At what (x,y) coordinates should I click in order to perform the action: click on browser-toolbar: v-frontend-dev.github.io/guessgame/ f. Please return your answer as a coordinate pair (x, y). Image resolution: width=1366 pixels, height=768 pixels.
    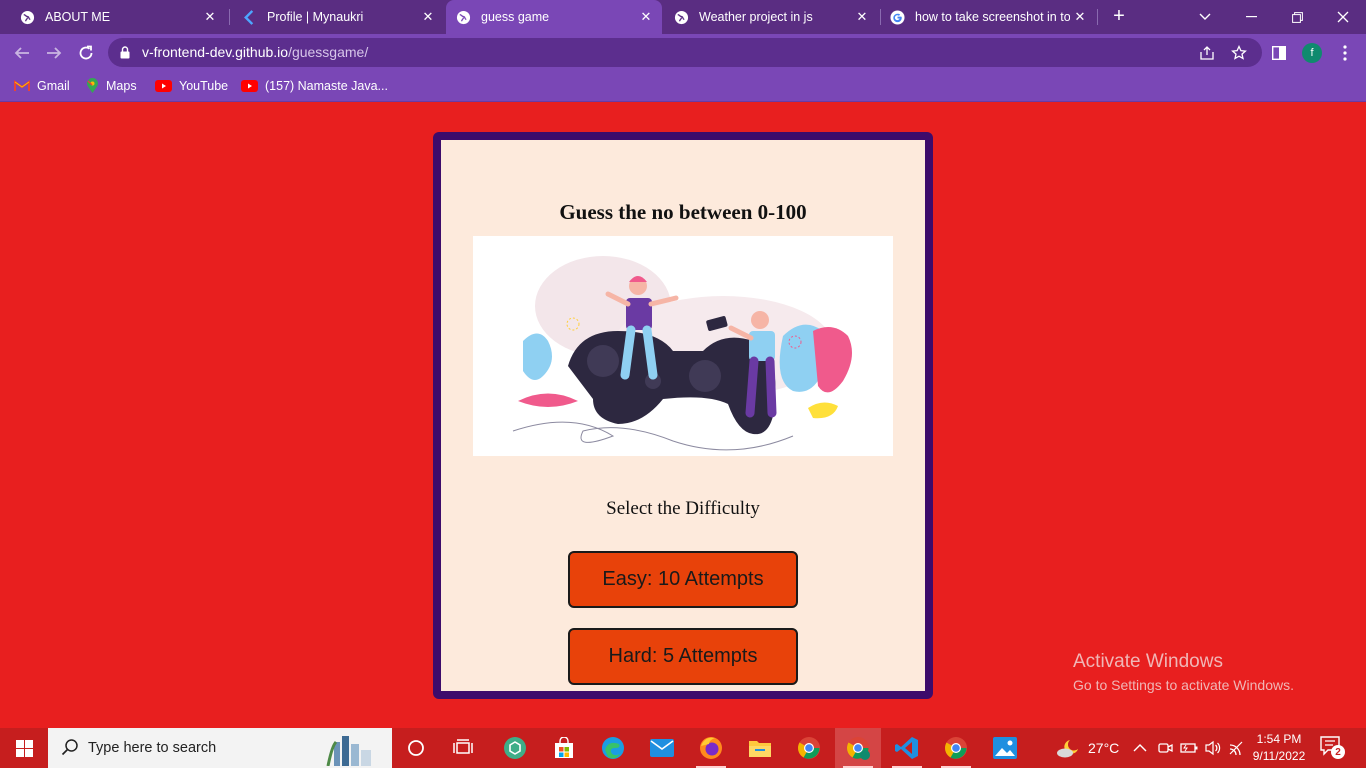
    Looking at the image, I should click on (683, 52).